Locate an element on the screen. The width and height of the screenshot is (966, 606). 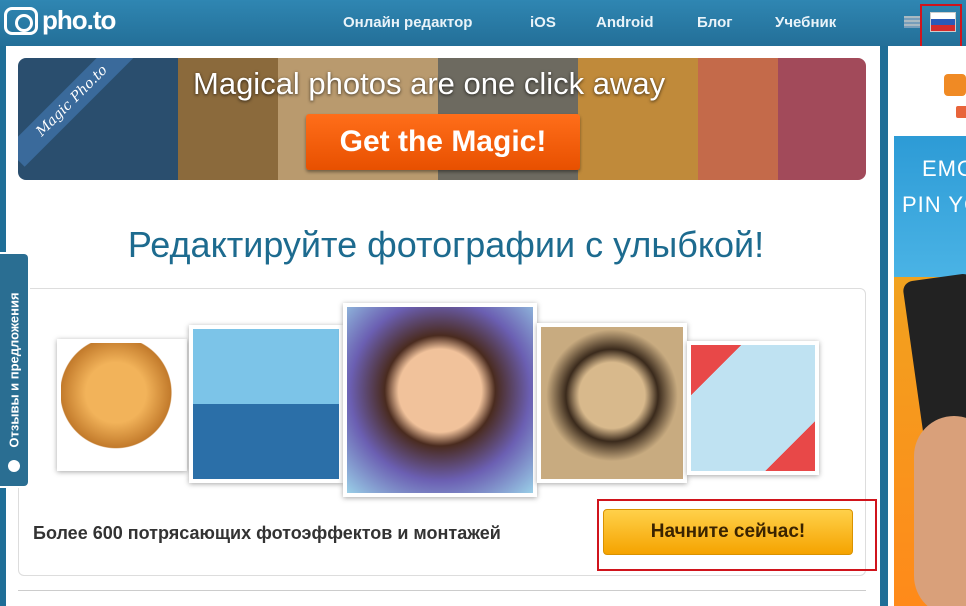
logo: pho.to is located at coordinates (60, 20).